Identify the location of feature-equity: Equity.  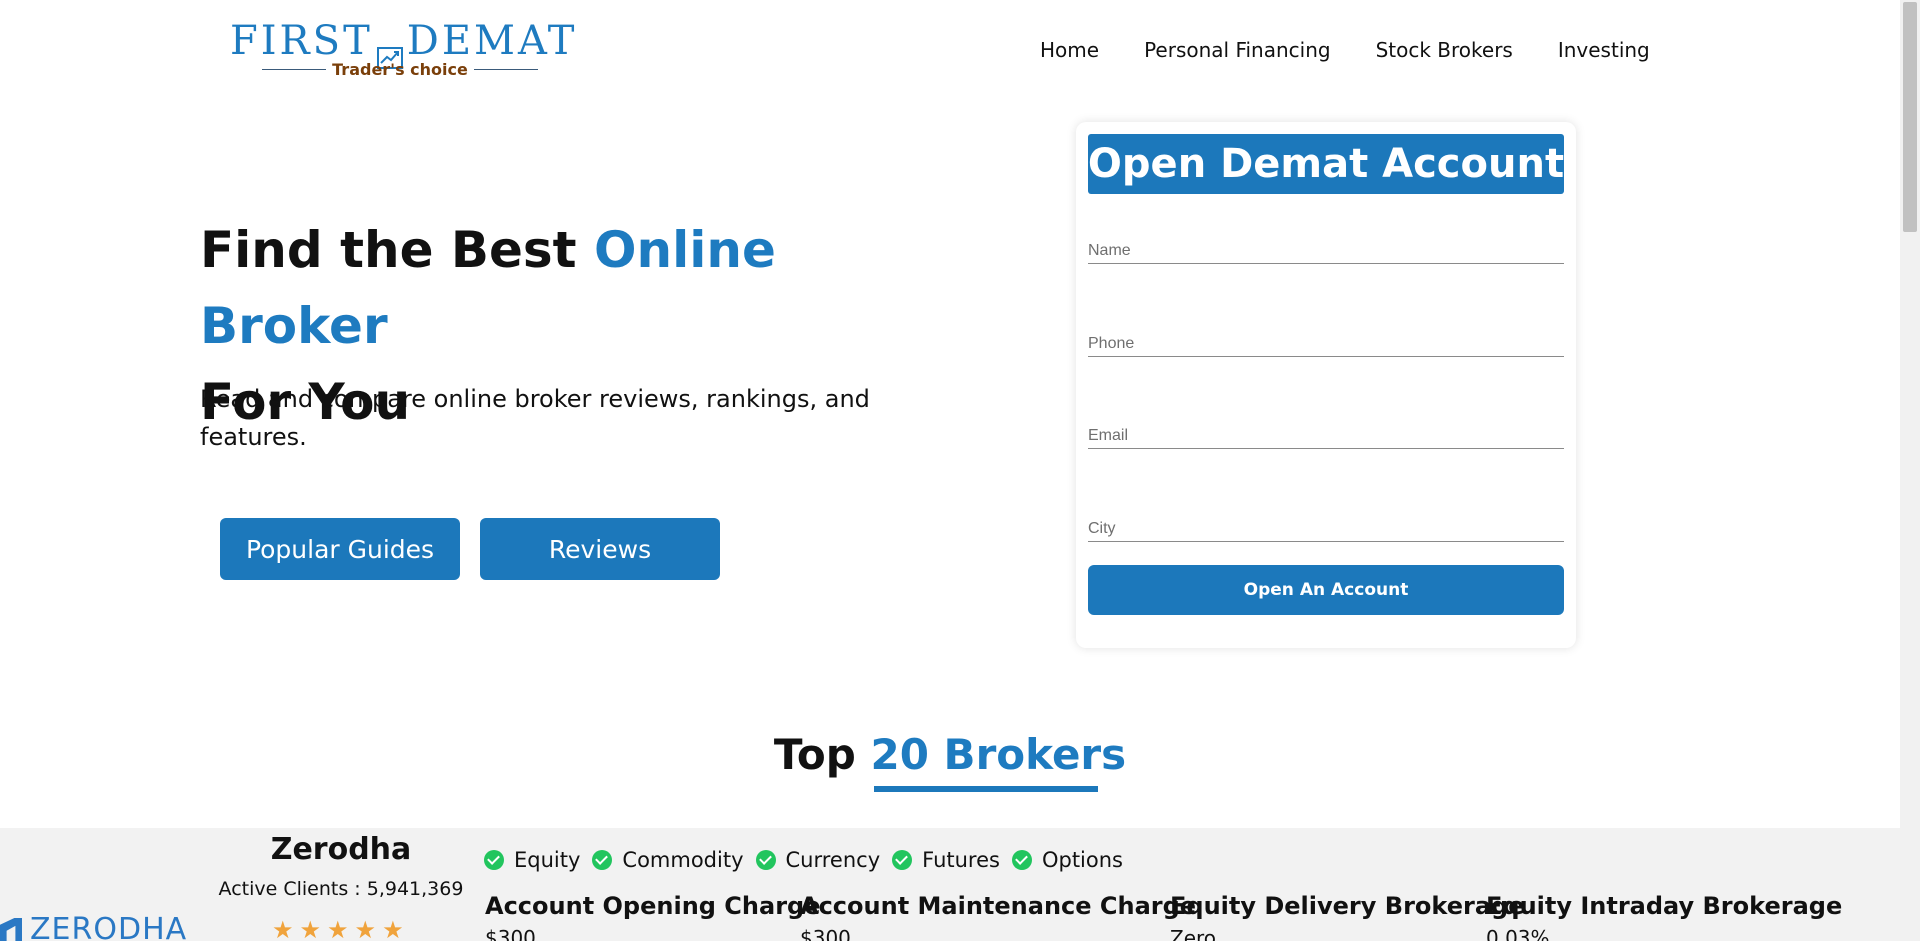
(532, 860).